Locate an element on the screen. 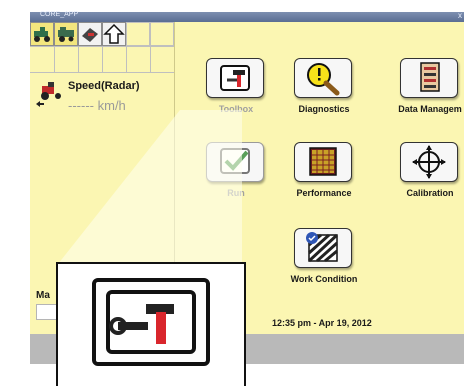 This screenshot has height=386, width=464. up-arrow-icon is located at coordinates (114, 33).